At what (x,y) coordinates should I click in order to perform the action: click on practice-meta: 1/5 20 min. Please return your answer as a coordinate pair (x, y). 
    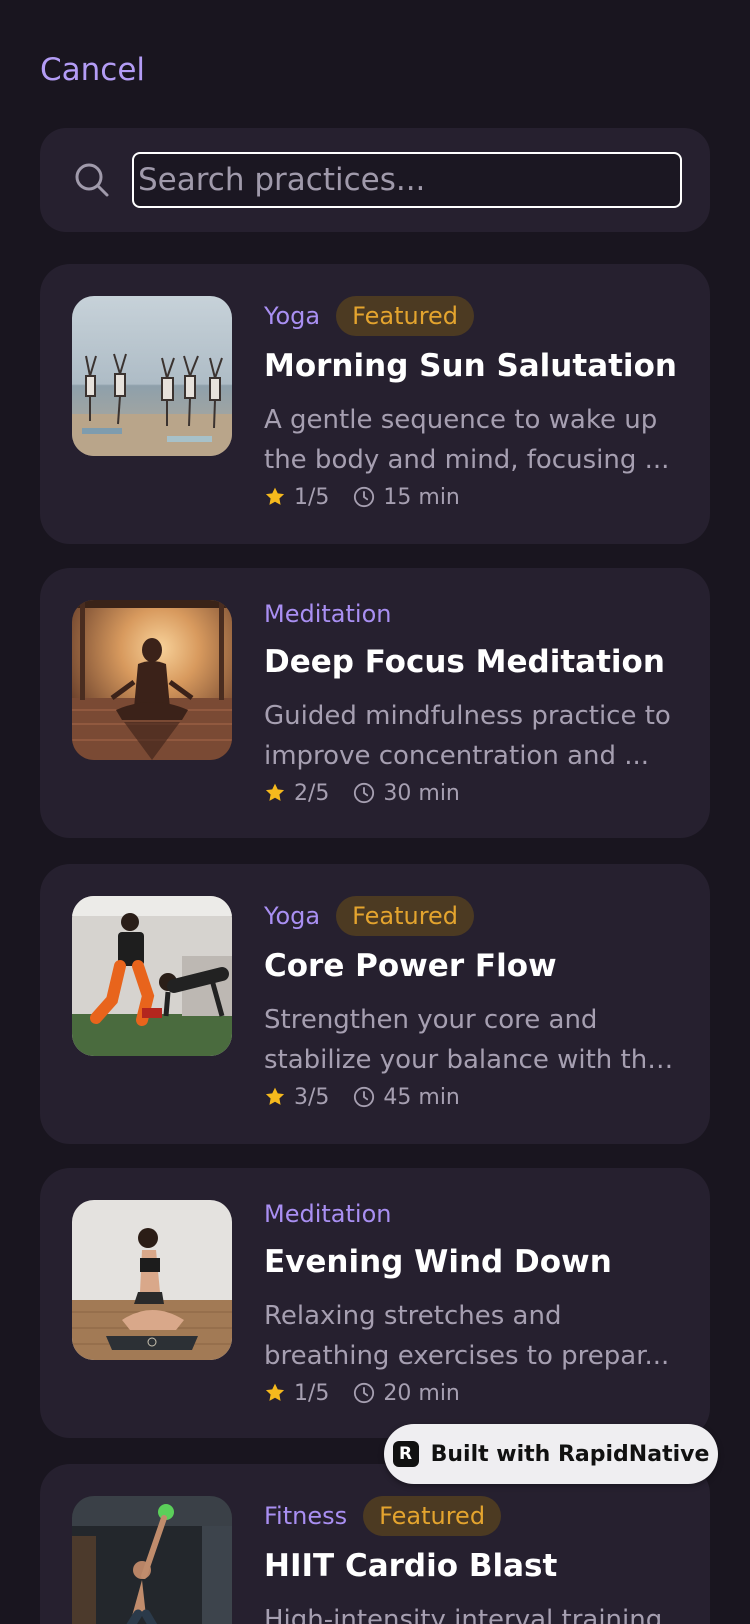
    Looking at the image, I should click on (362, 1393).